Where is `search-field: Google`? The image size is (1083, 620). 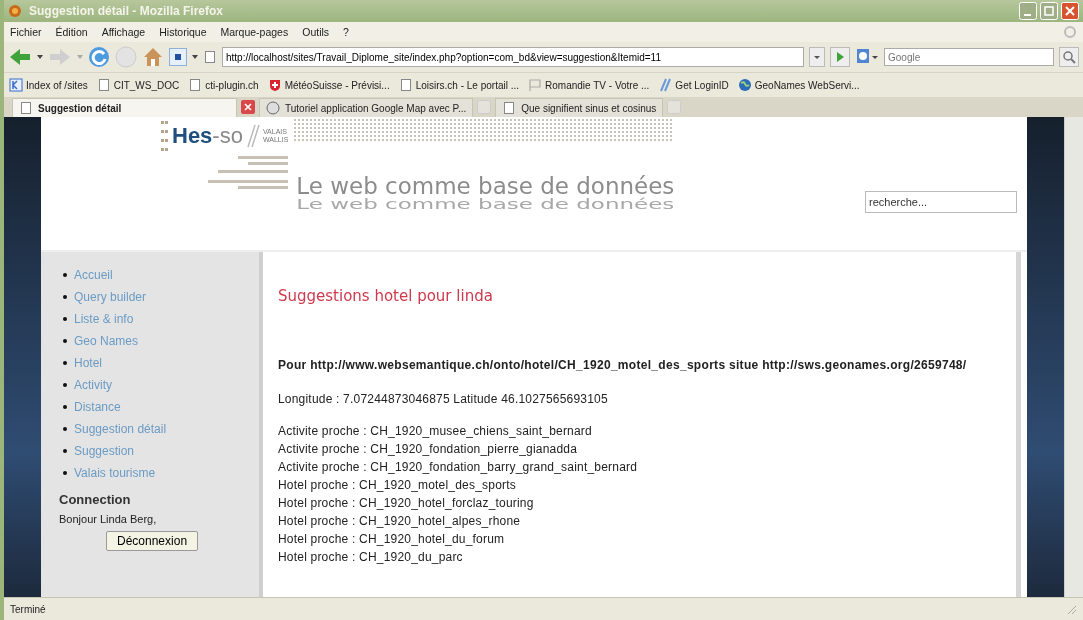 search-field: Google is located at coordinates (969, 57).